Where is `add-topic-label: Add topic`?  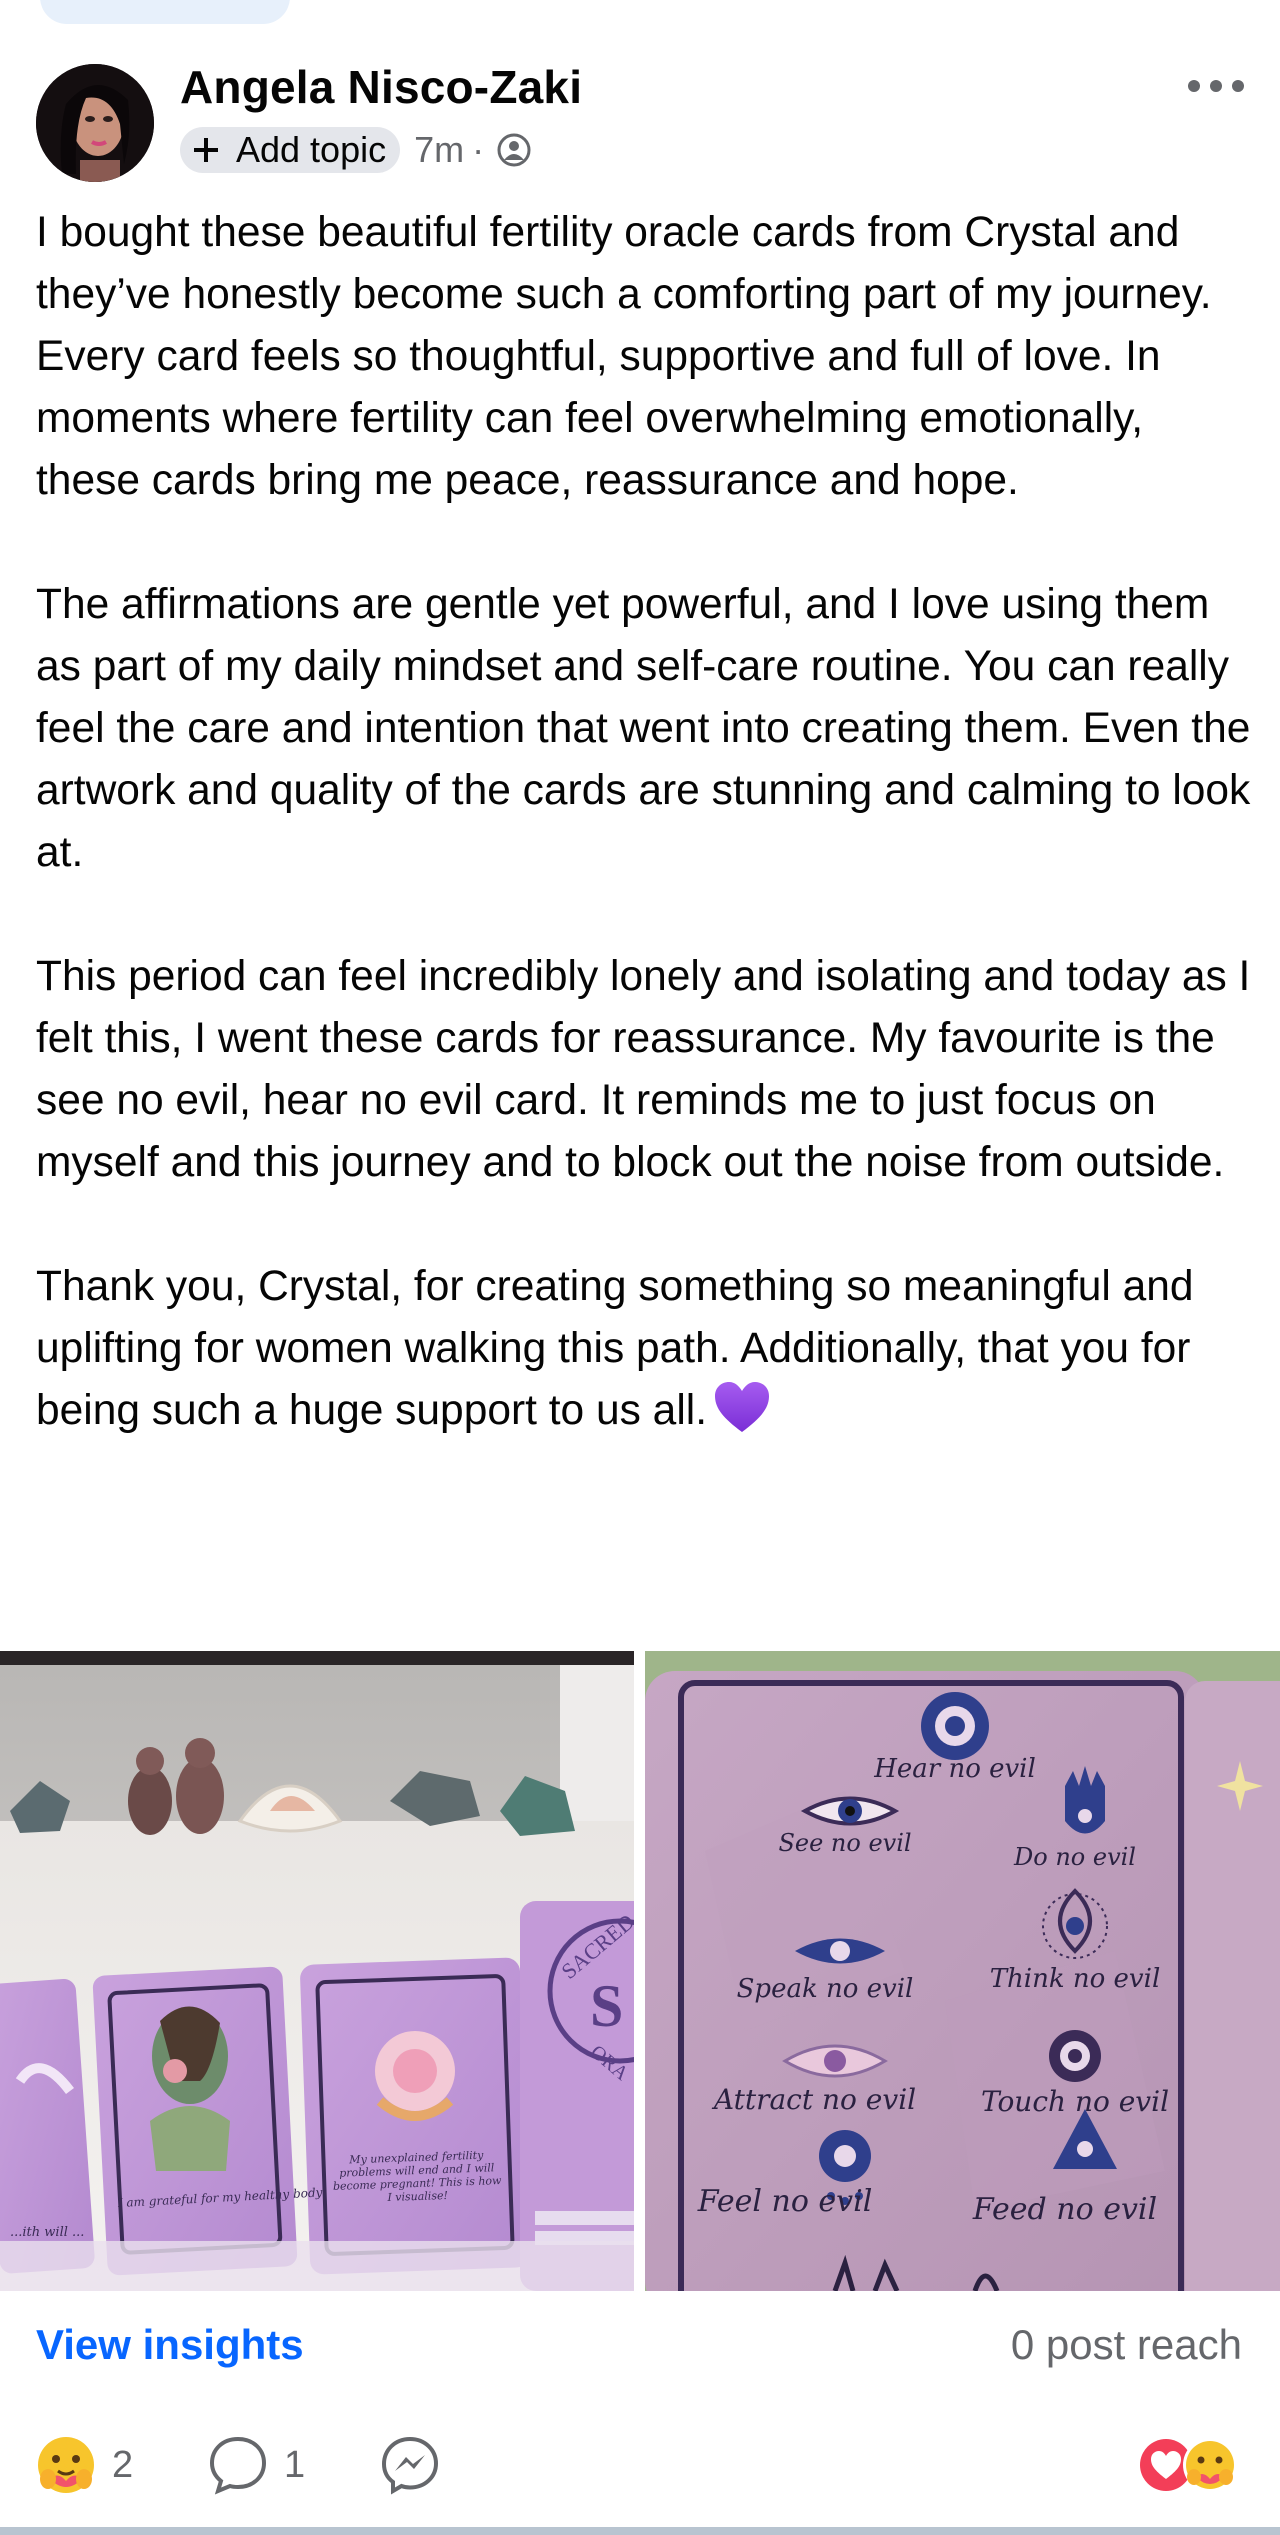 add-topic-label: Add topic is located at coordinates (311, 149).